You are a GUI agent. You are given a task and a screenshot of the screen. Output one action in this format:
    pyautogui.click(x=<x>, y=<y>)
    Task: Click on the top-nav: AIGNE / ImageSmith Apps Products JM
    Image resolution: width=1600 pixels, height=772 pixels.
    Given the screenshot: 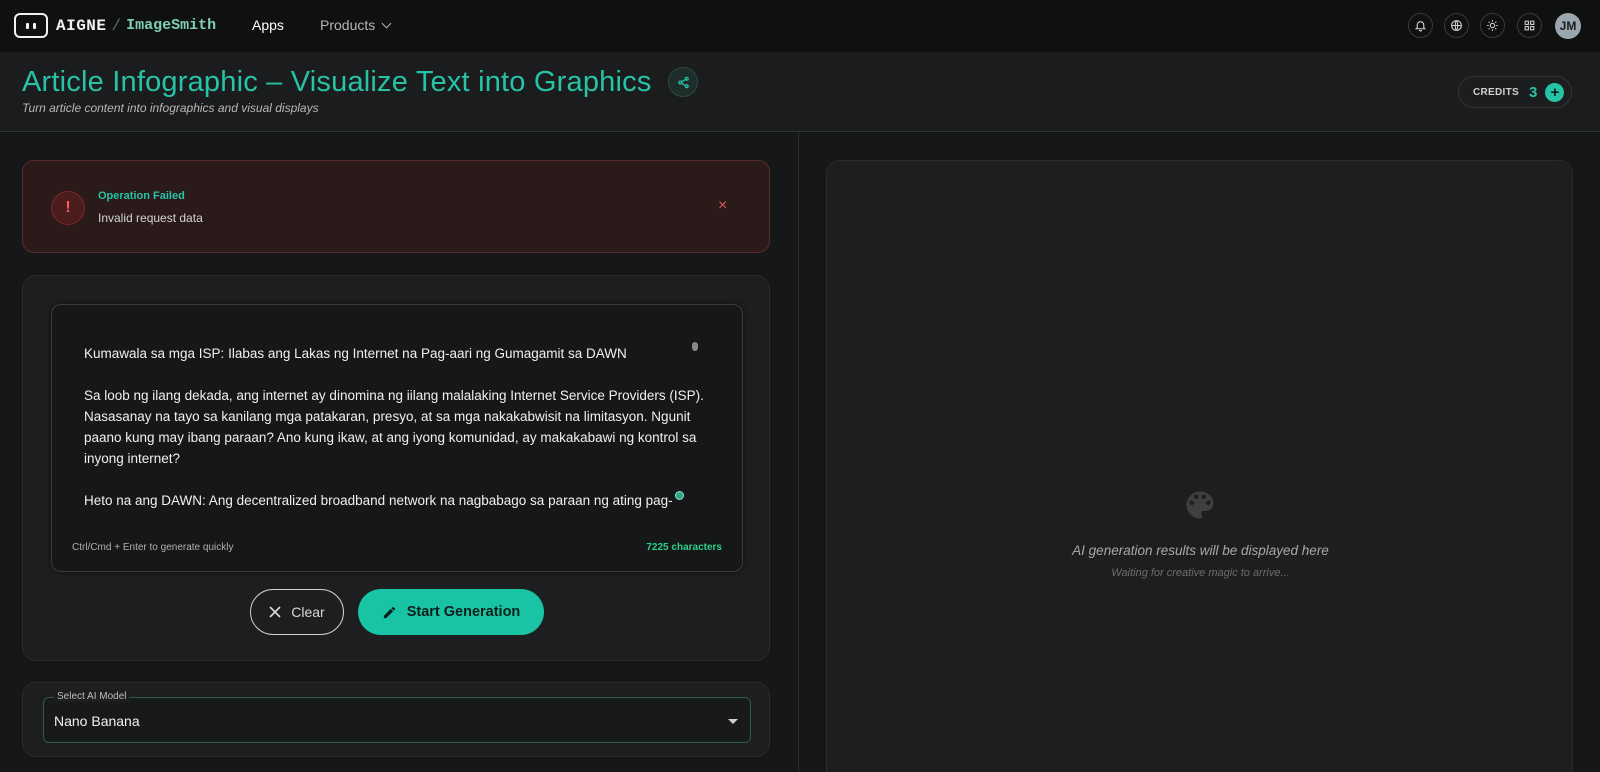 What is the action you would take?
    pyautogui.click(x=800, y=26)
    